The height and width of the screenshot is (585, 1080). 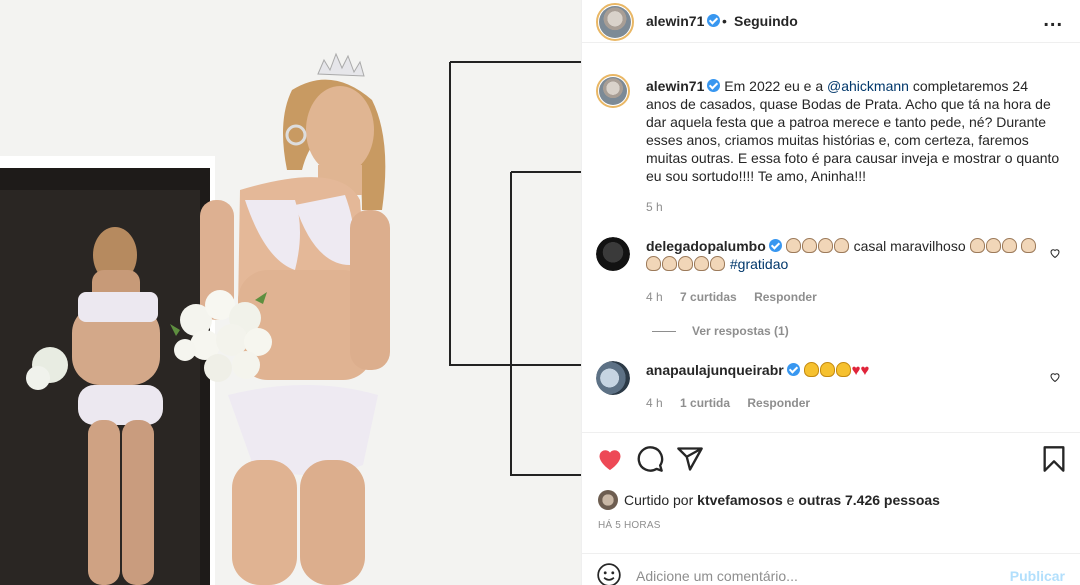 I want to click on post-timestamp: HÁ 5 HORAS, so click(x=629, y=525).